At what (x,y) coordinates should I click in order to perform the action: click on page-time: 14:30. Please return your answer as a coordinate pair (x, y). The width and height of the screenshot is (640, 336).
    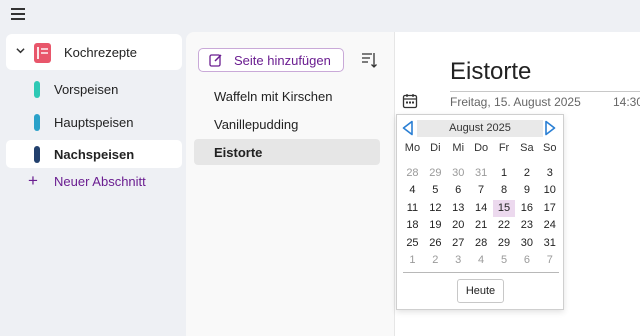
    Looking at the image, I should click on (626, 102).